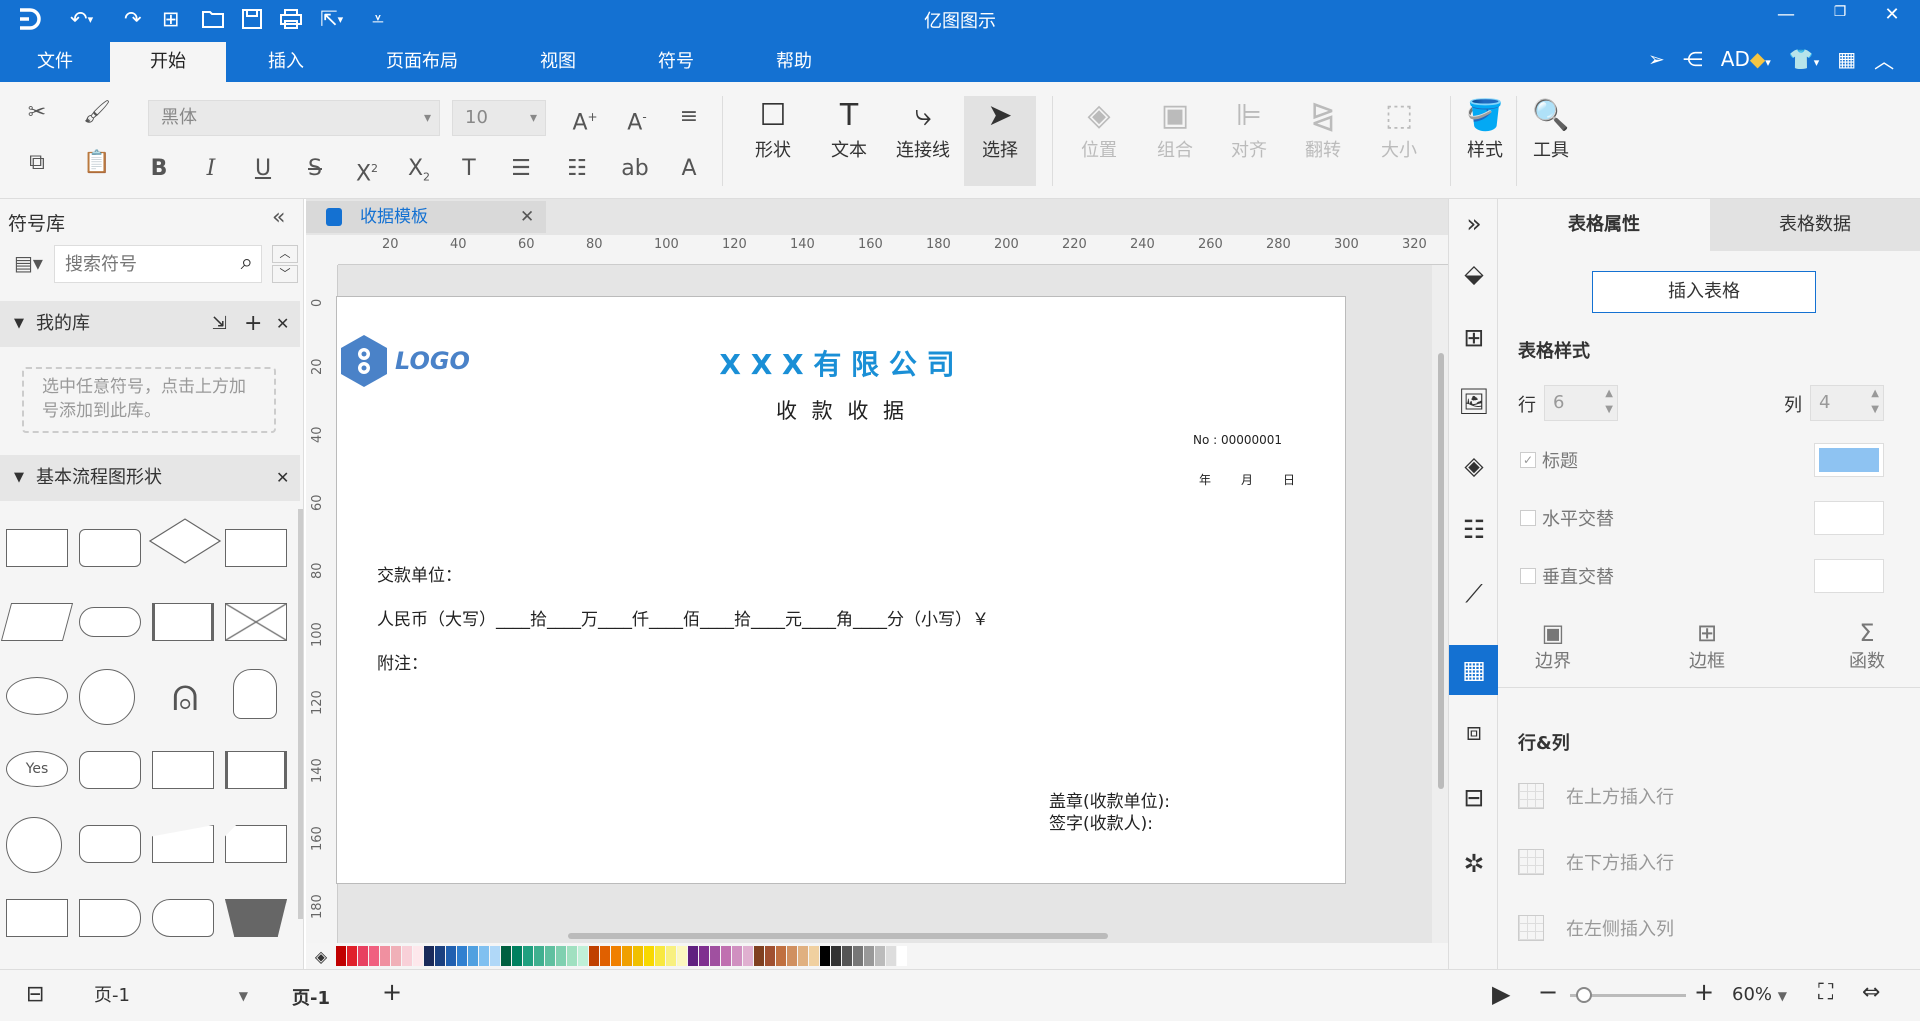  I want to click on page-tab: 页-1, so click(311, 997).